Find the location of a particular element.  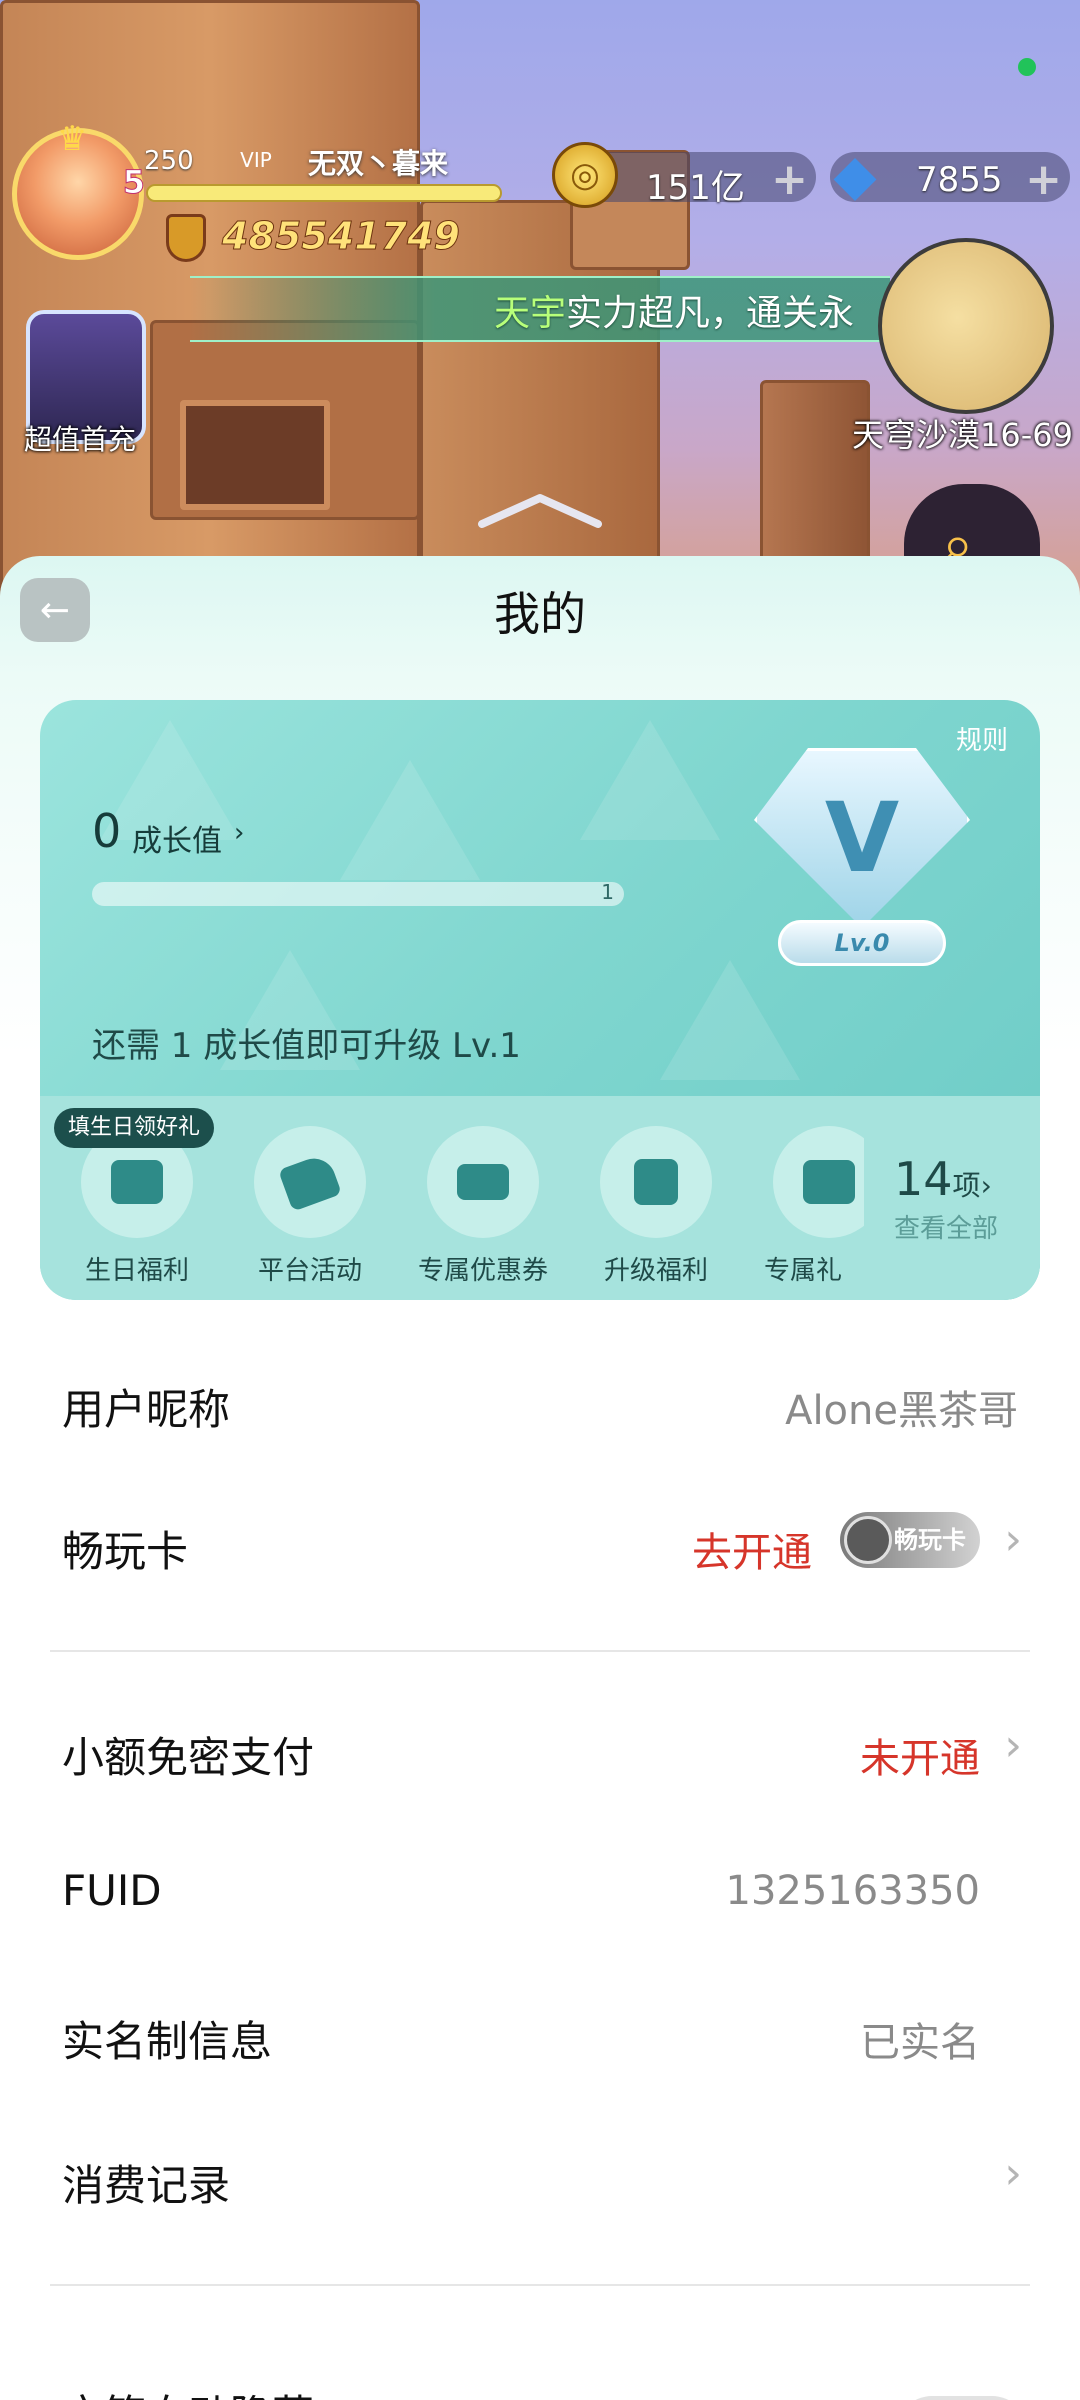

announcement-text: 天宇实力超凡，通关永 is located at coordinates (674, 313).